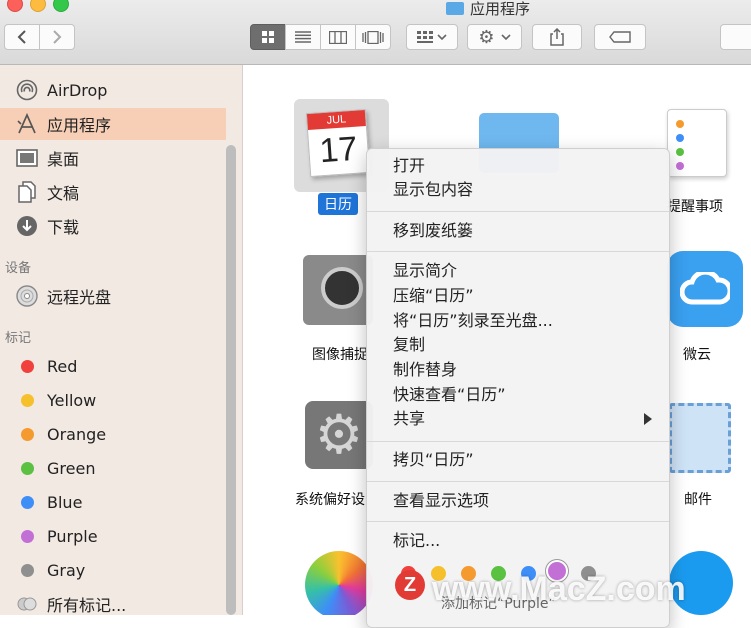 Image resolution: width=751 pixels, height=628 pixels. I want to click on menu-item-get-info: 显示简介, so click(425, 271).